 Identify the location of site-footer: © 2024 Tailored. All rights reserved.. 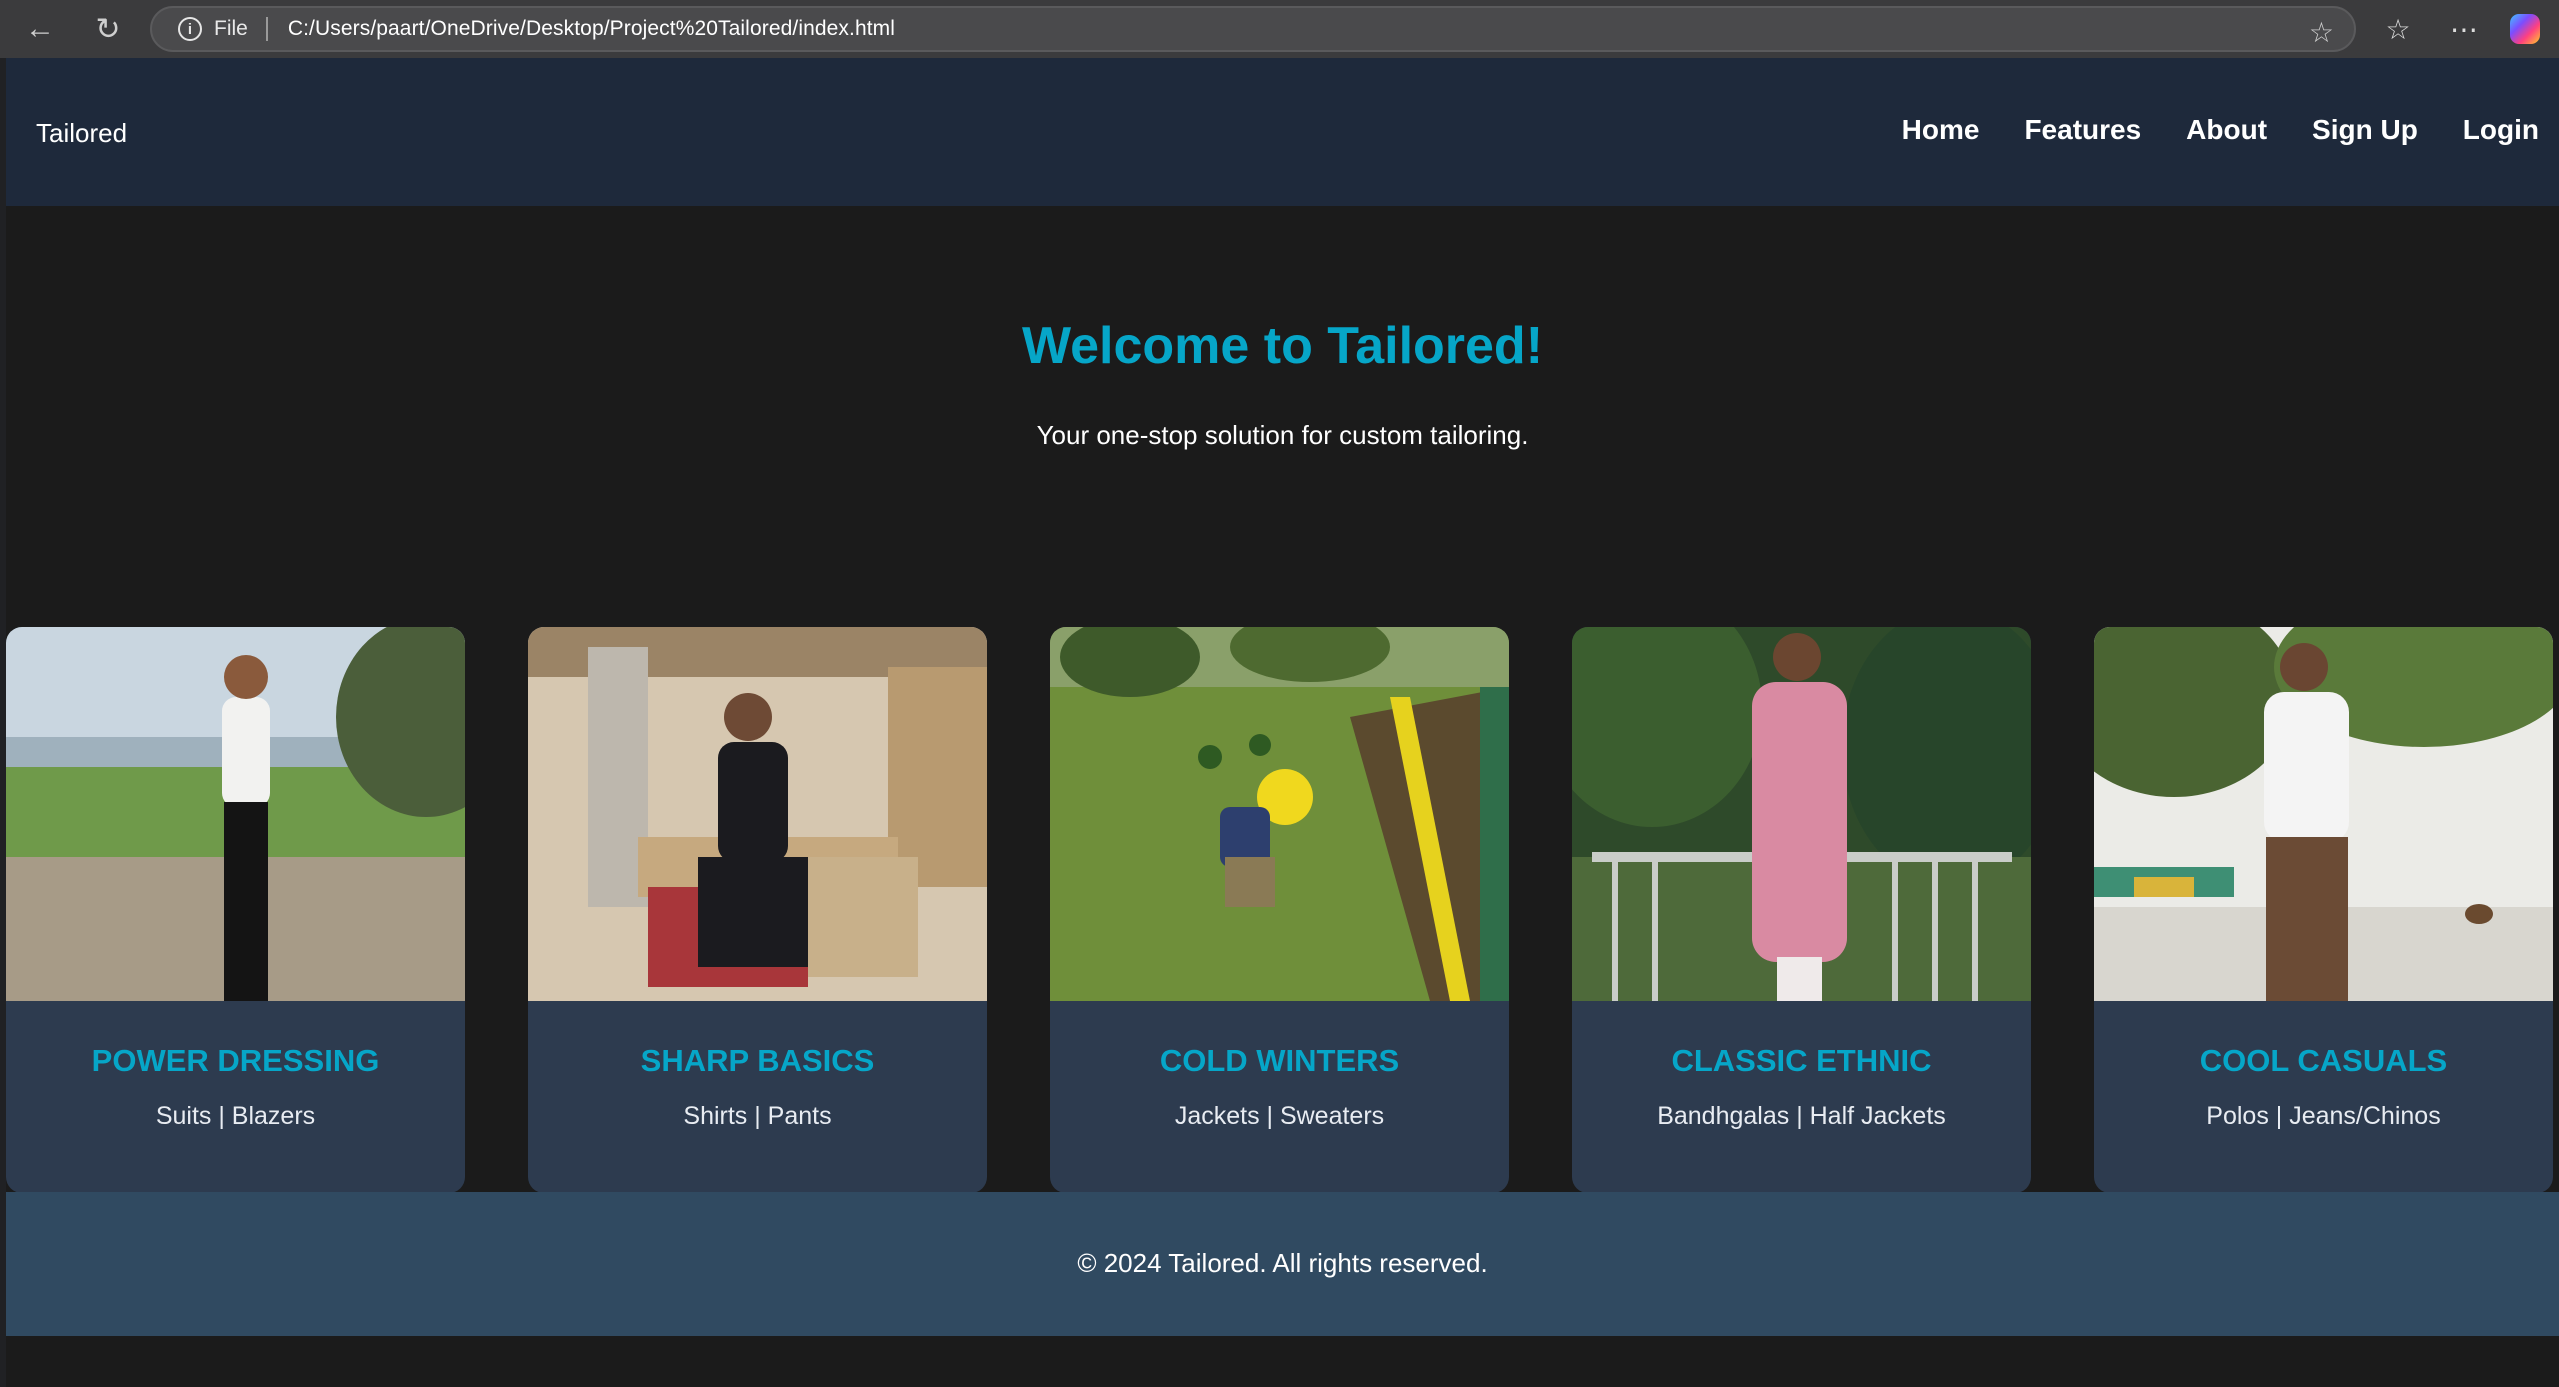
(1282, 1264).